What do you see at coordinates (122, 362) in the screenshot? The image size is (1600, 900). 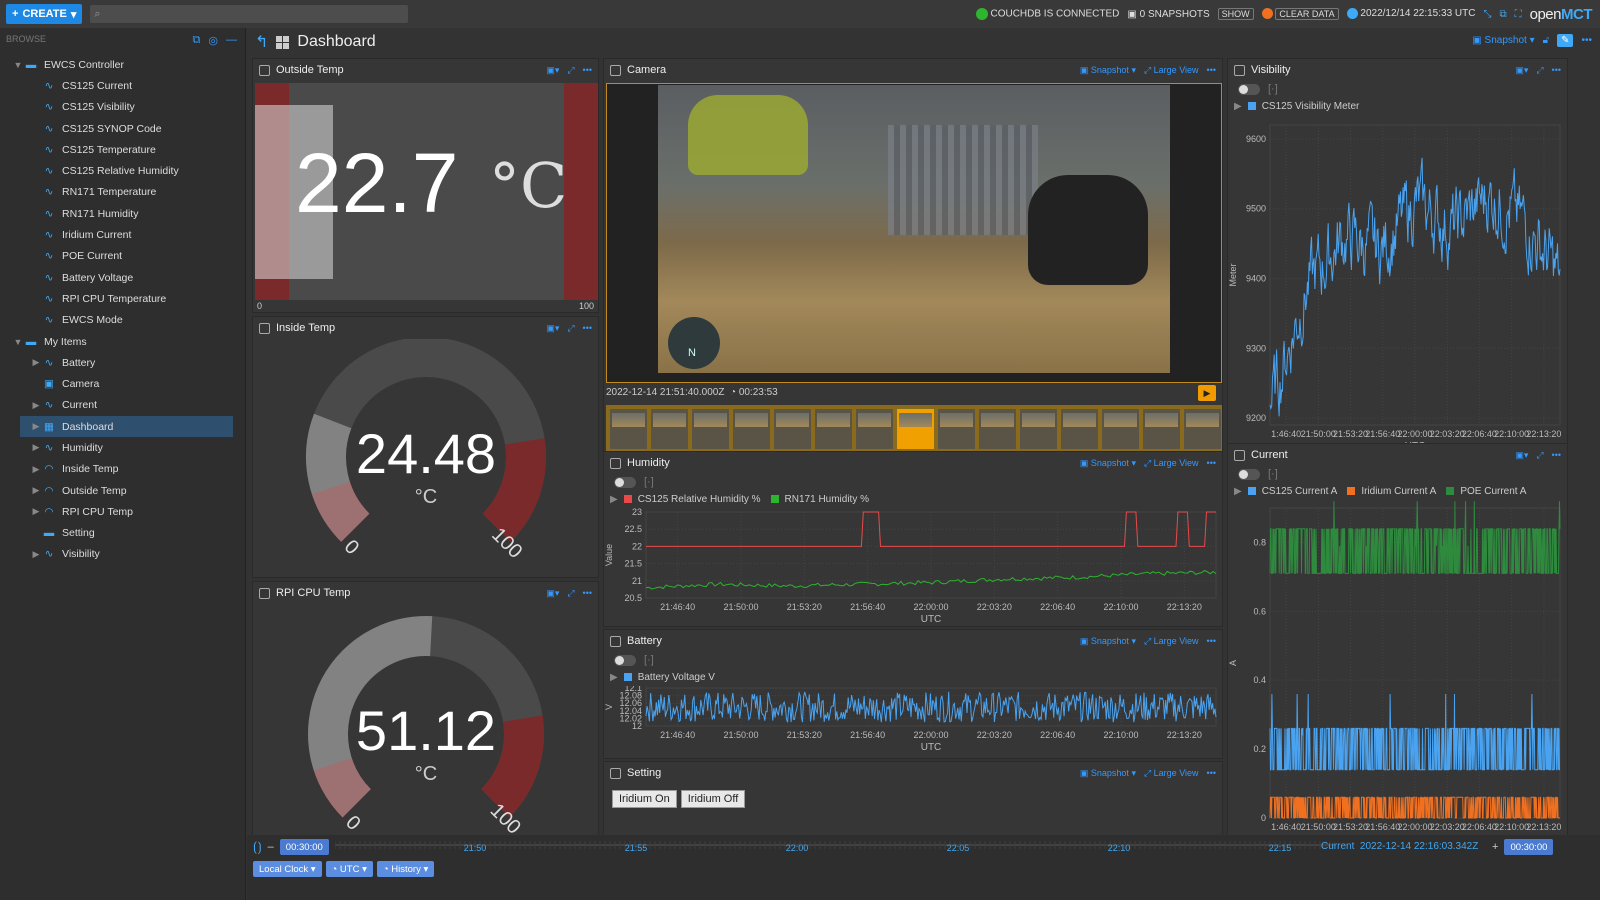 I see `sidebar-item-battery: ▶ ∿ Battery` at bounding box center [122, 362].